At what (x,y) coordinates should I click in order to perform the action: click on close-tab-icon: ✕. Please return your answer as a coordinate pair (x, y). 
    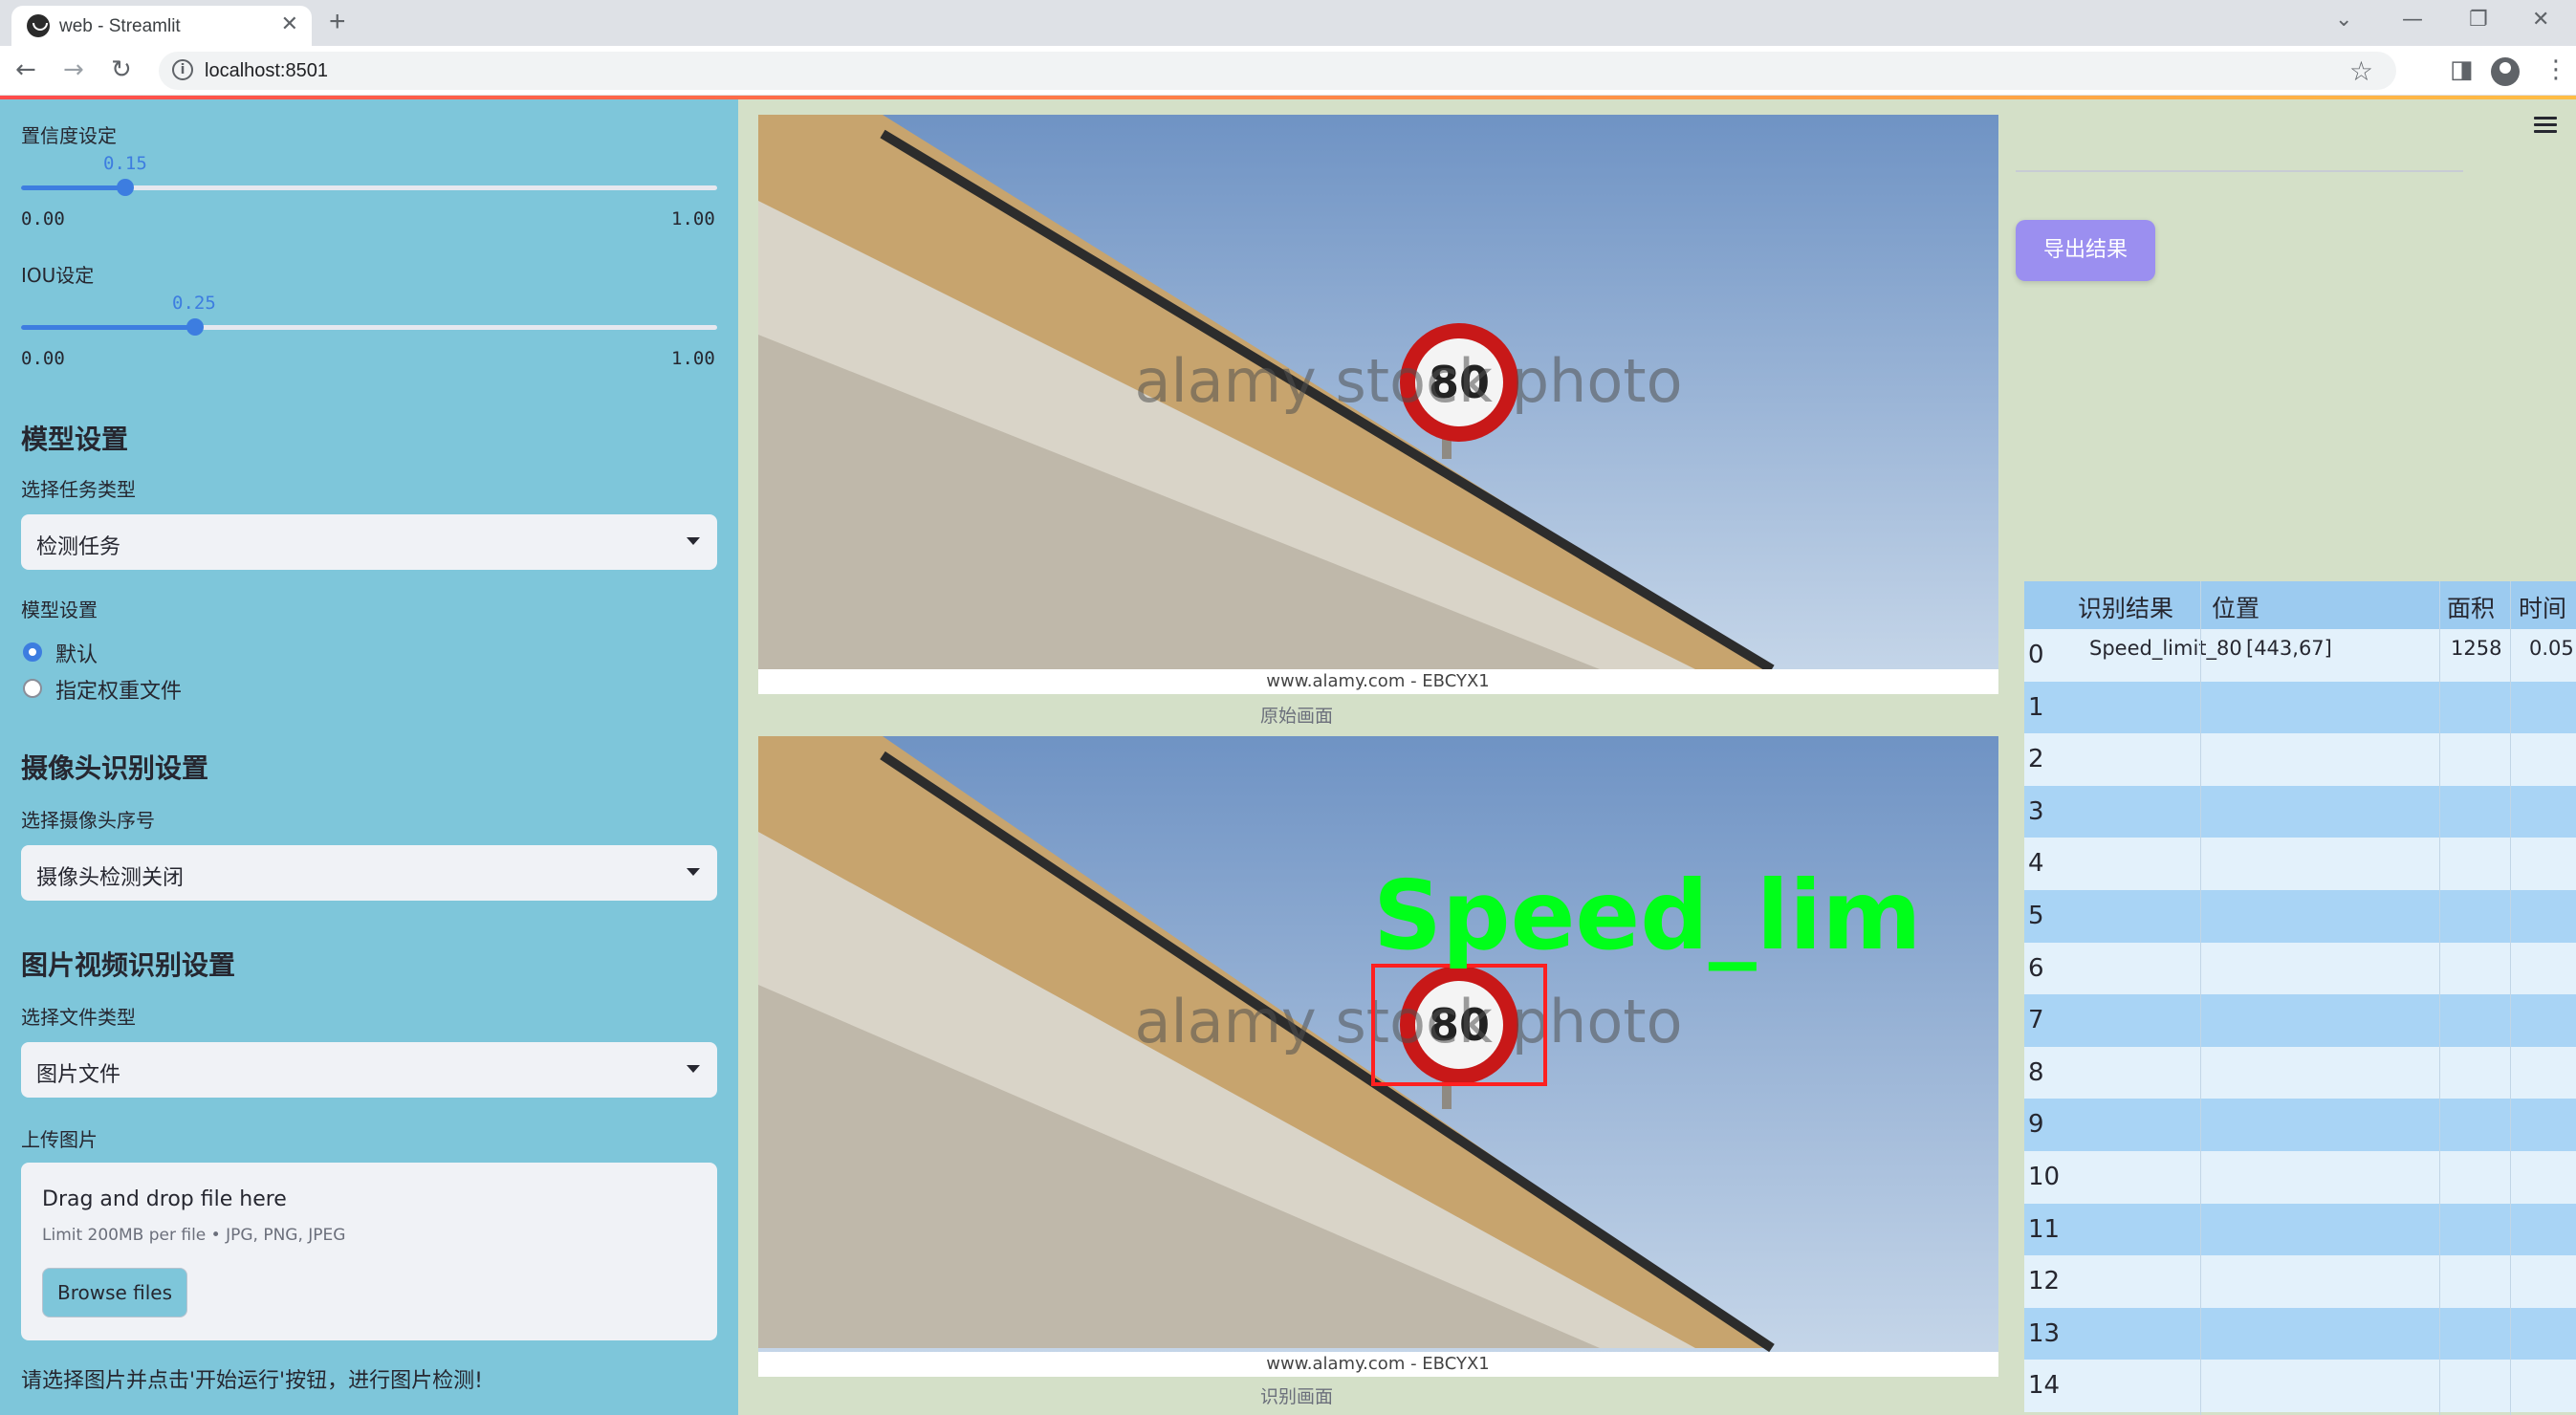
    Looking at the image, I should click on (289, 24).